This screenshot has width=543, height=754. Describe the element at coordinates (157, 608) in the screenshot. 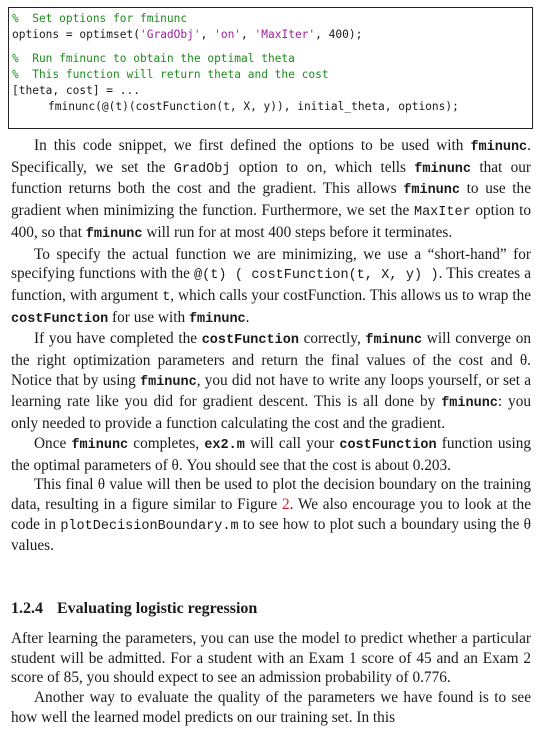

I see `section-title: Evaluating logistic regression` at that location.